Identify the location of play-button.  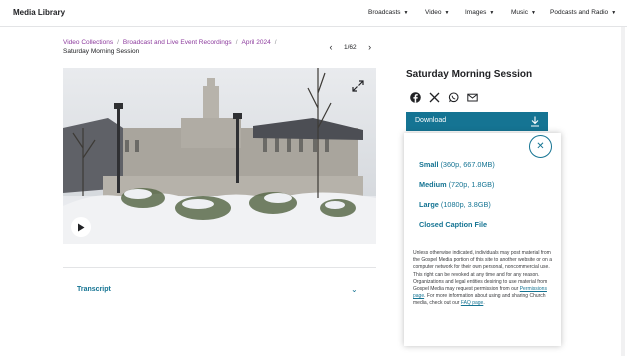
(81, 227).